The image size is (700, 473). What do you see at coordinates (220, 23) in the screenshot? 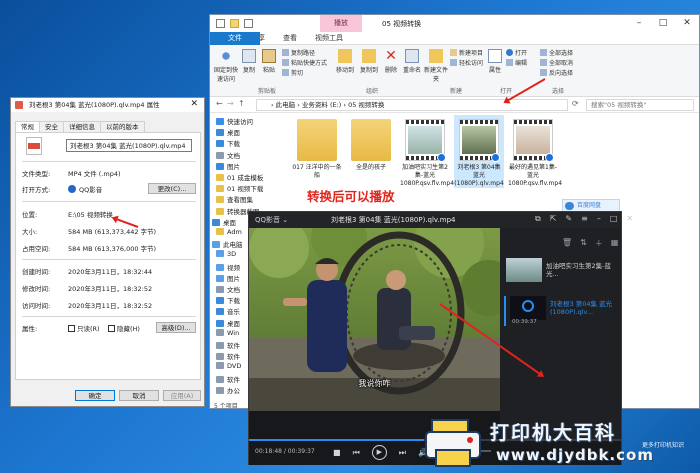
I see `quick-access-save-icon` at bounding box center [220, 23].